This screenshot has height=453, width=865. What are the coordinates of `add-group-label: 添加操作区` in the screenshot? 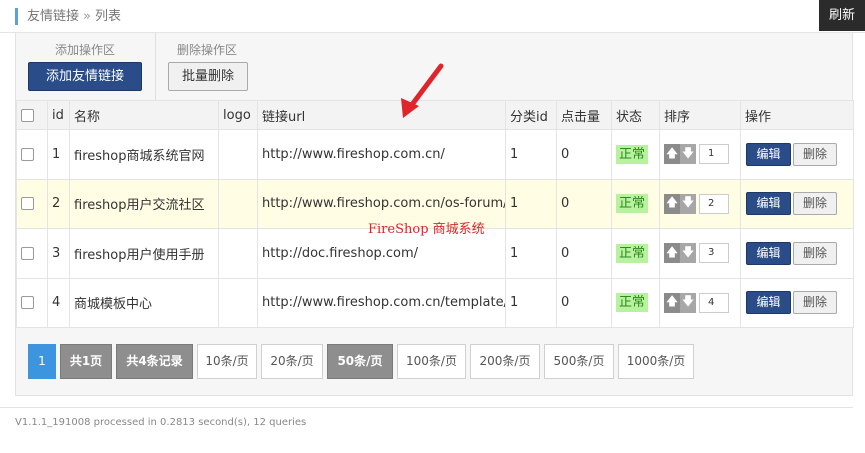 It's located at (85, 50).